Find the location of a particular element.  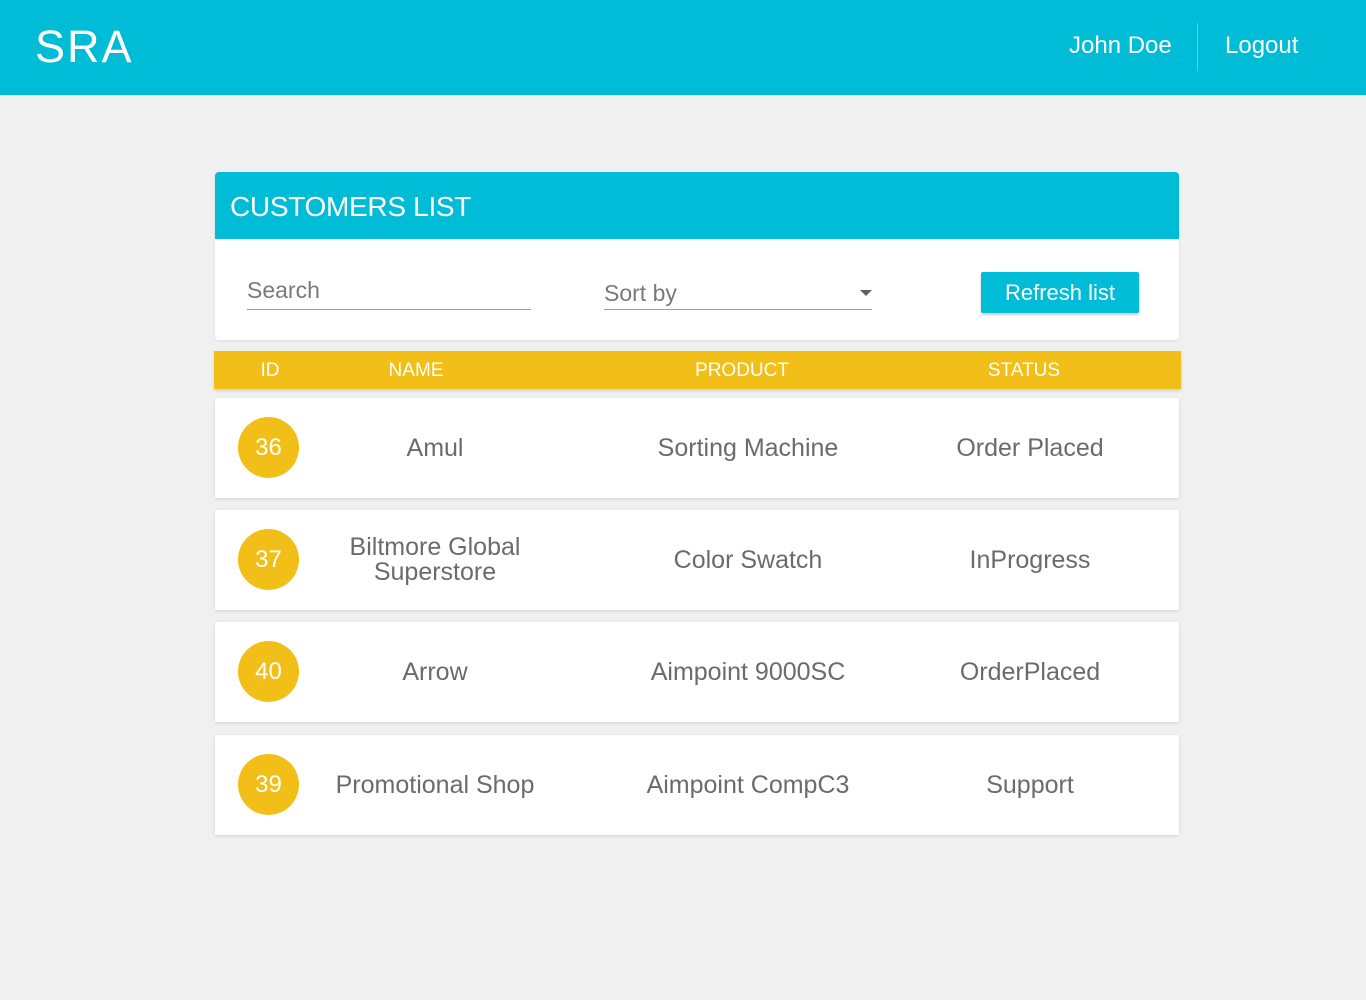

column-header-id: ID is located at coordinates (270, 370).